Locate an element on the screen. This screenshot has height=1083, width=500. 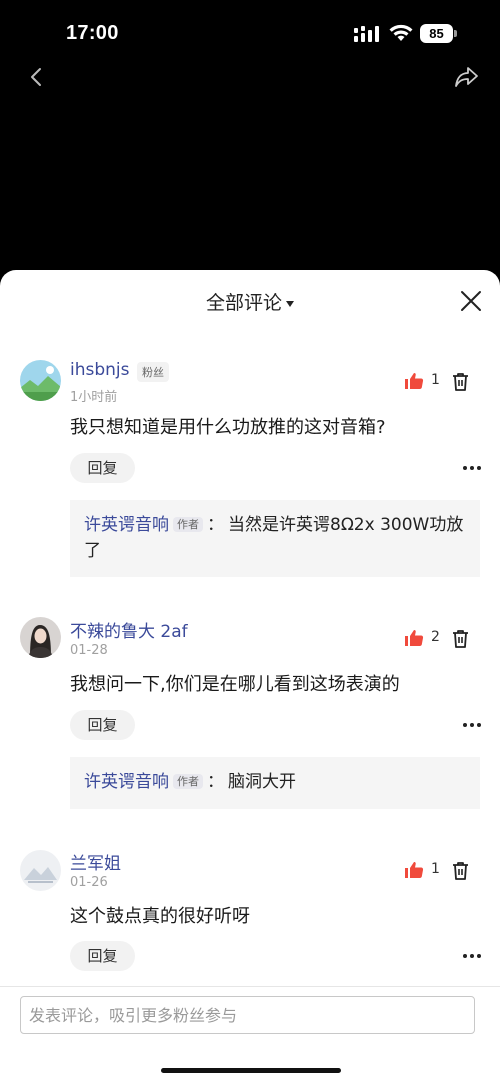
author-reply: 许英谔音响 作者：当然是许英谔8Ω2x 300W功放了 is located at coordinates (275, 538).